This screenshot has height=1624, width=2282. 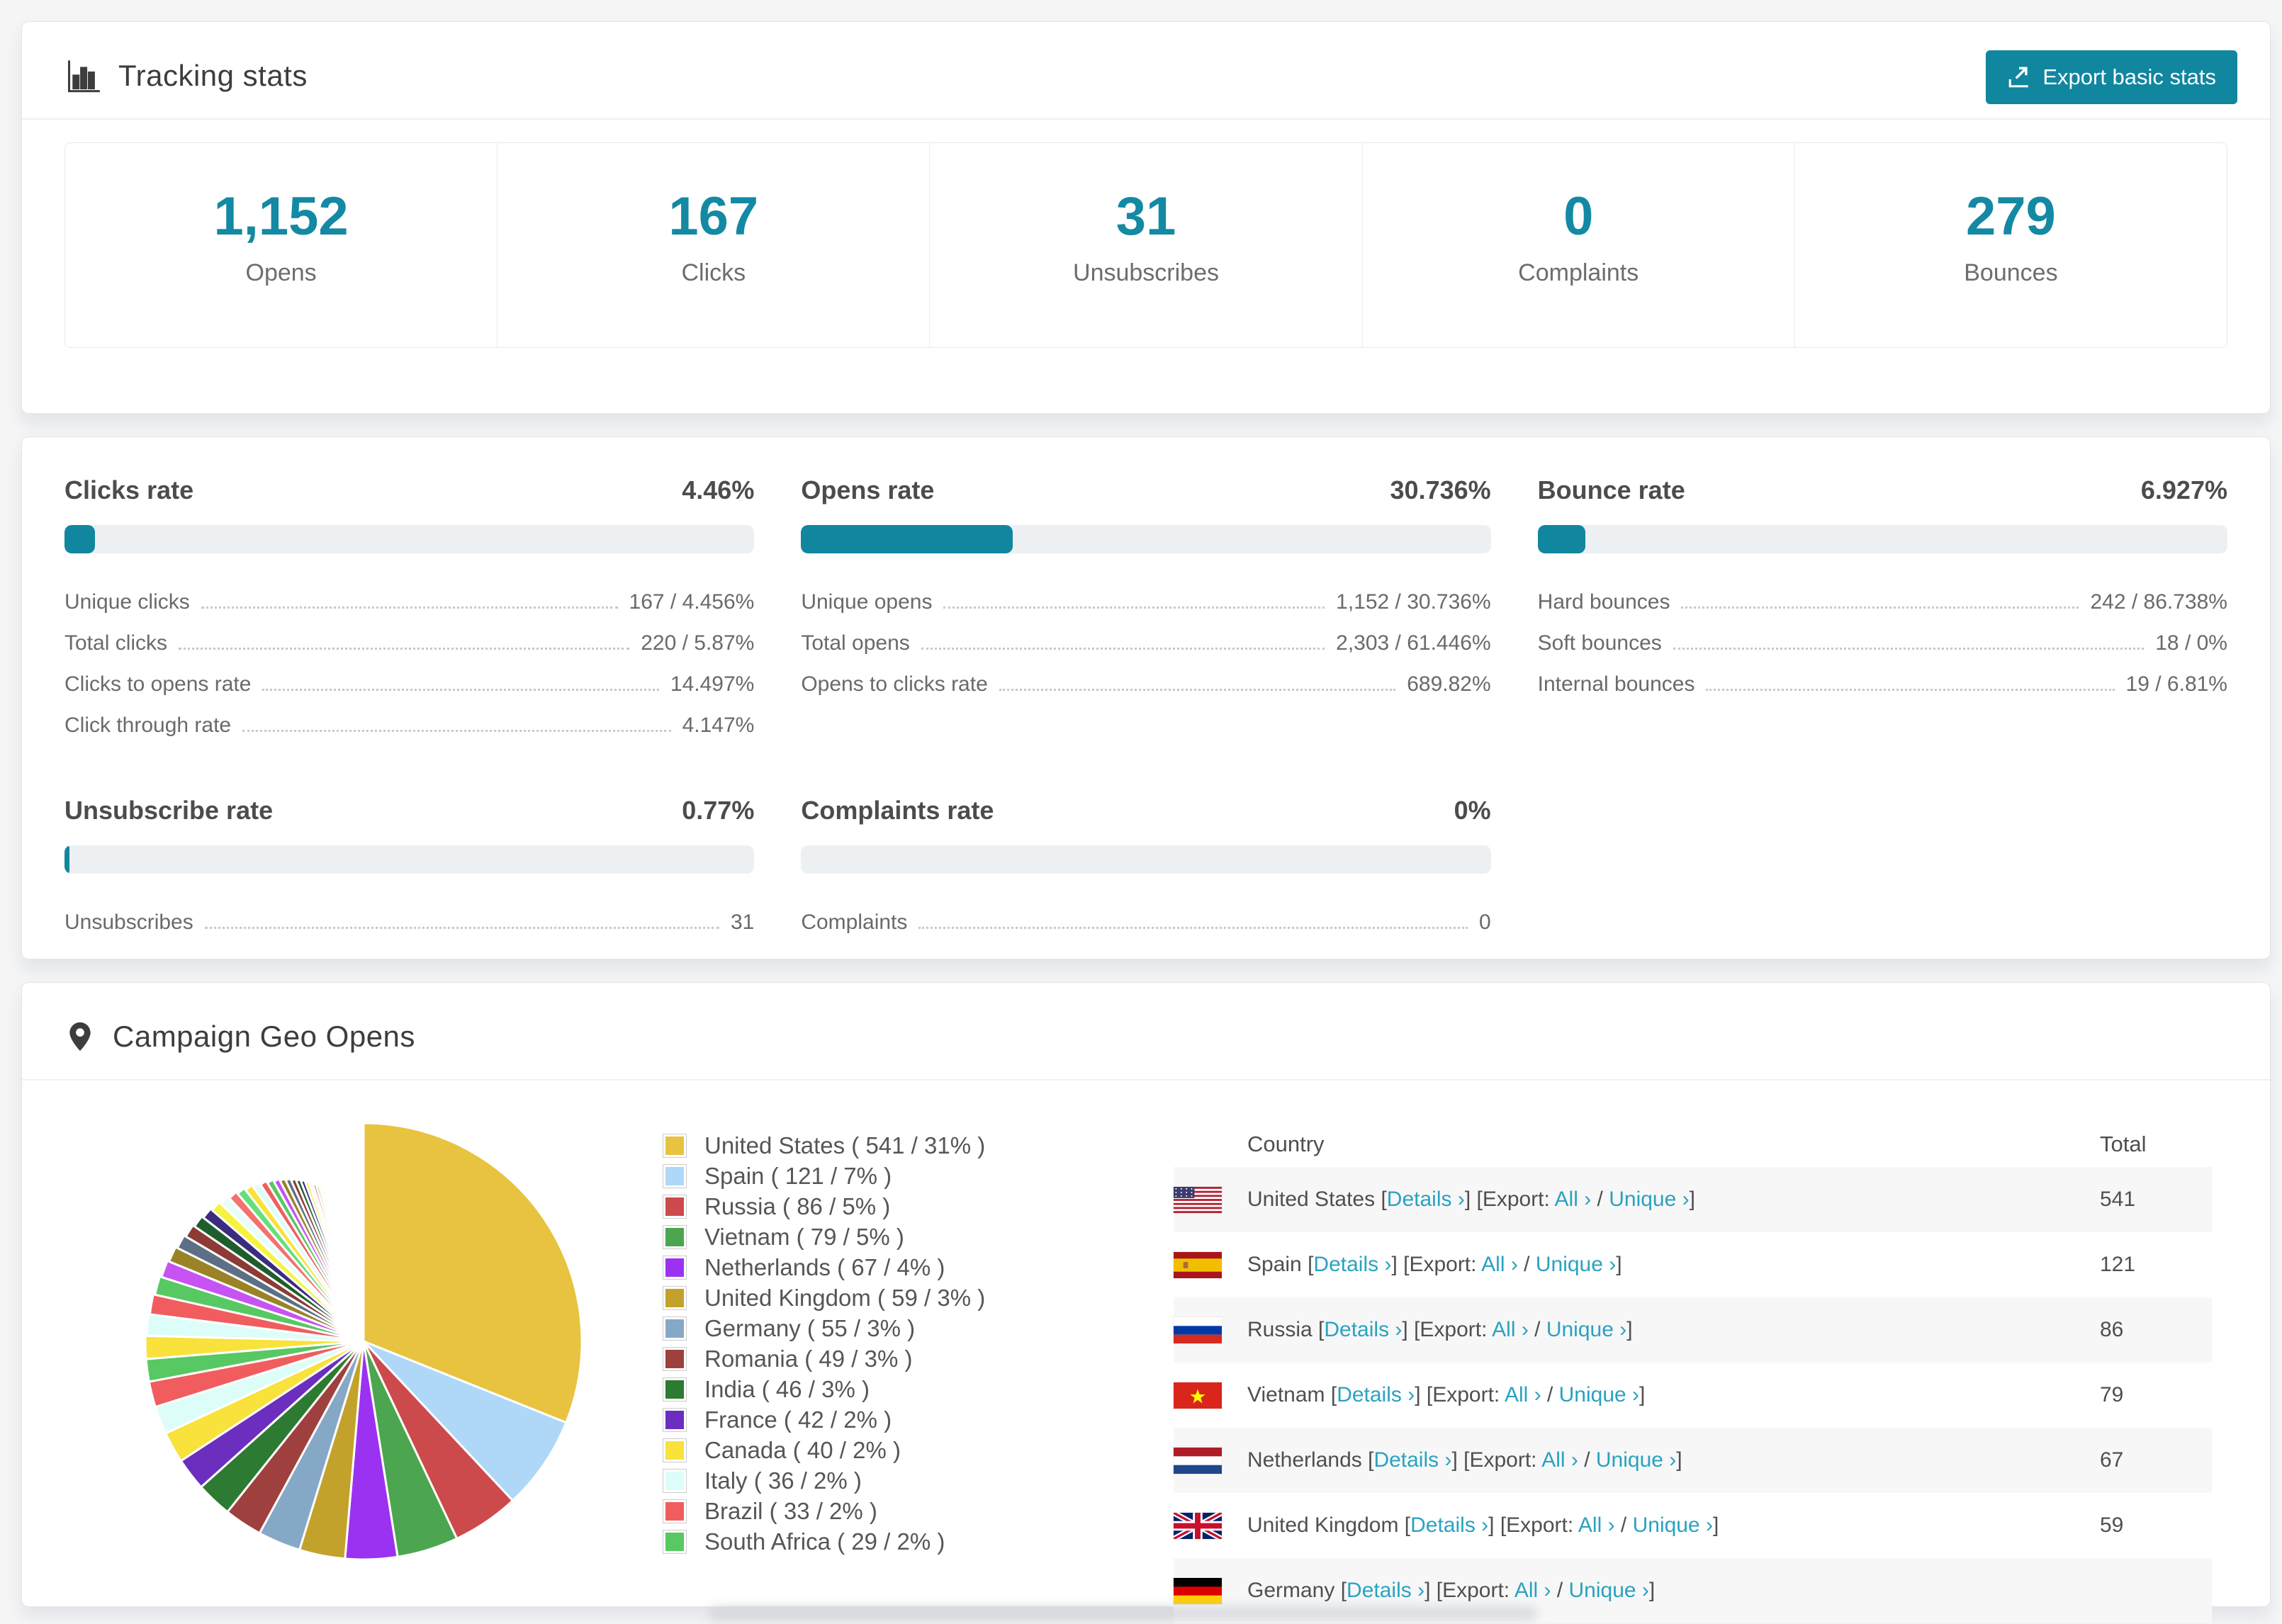 I want to click on rate-rows: Complaints 0, so click(x=1145, y=916).